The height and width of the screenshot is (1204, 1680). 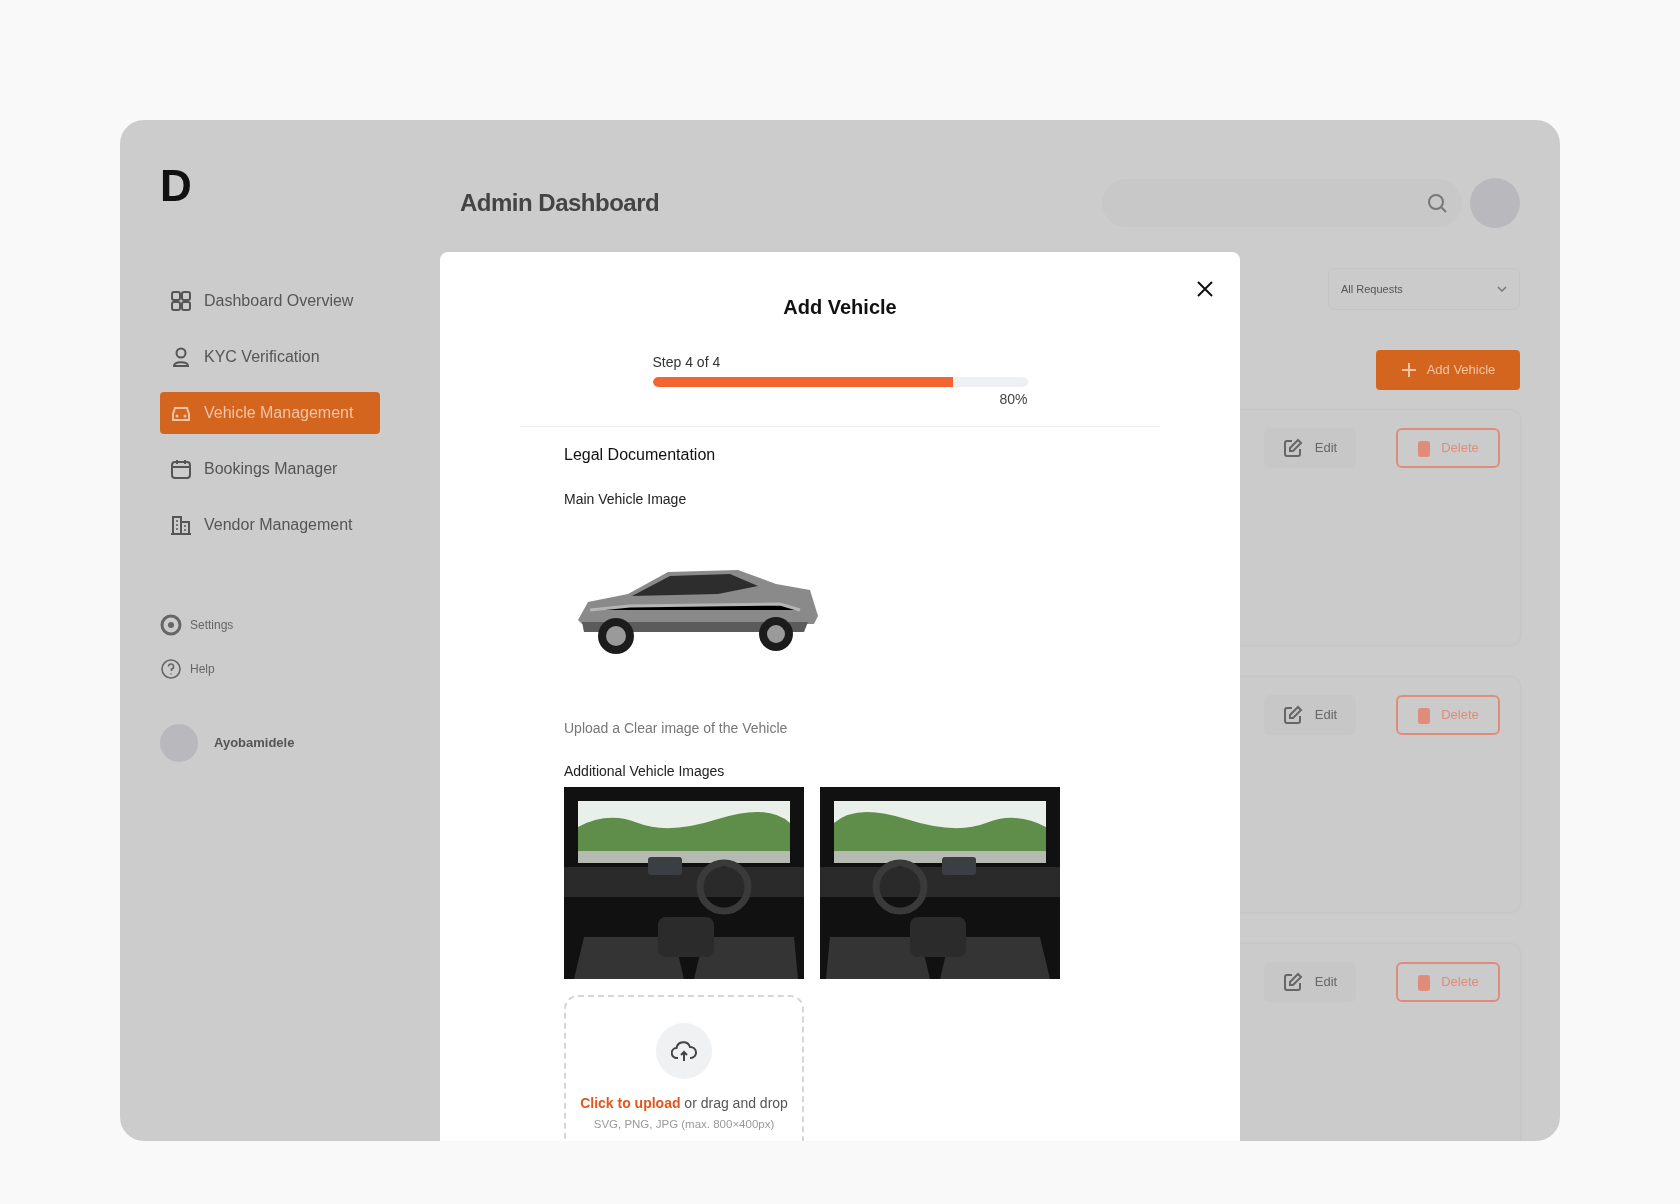 What do you see at coordinates (1013, 399) in the screenshot?
I see `progress-percent: 80%` at bounding box center [1013, 399].